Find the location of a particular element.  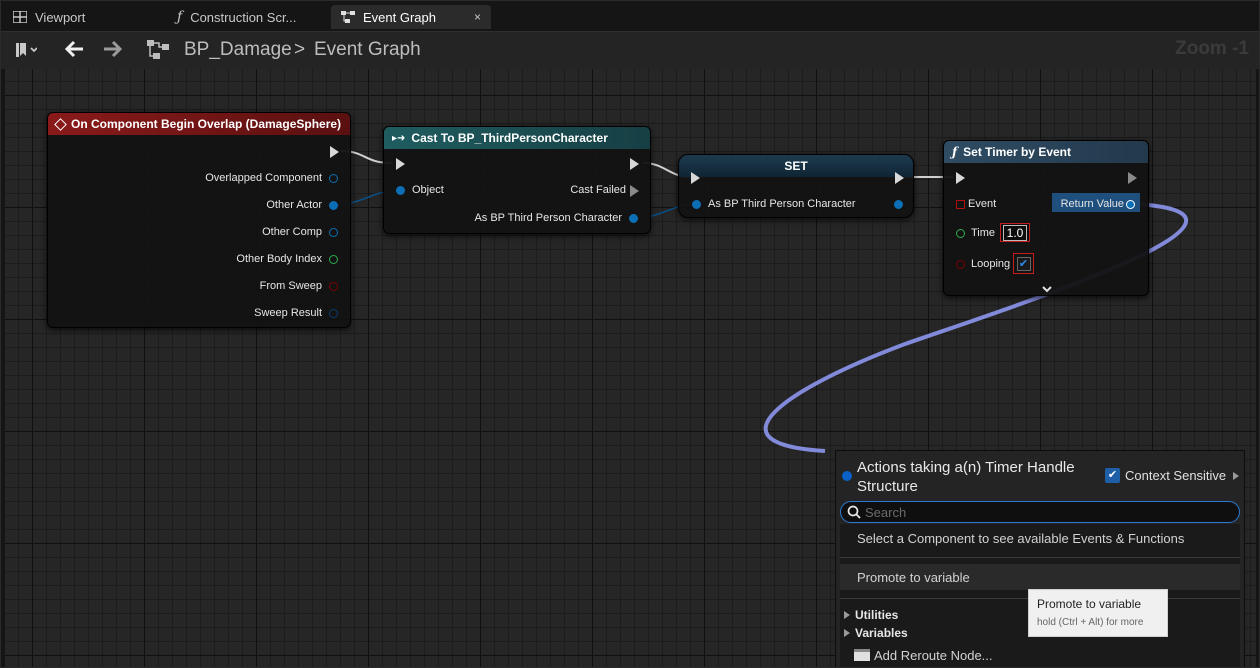

bookmark-dropdown is located at coordinates (26, 50).